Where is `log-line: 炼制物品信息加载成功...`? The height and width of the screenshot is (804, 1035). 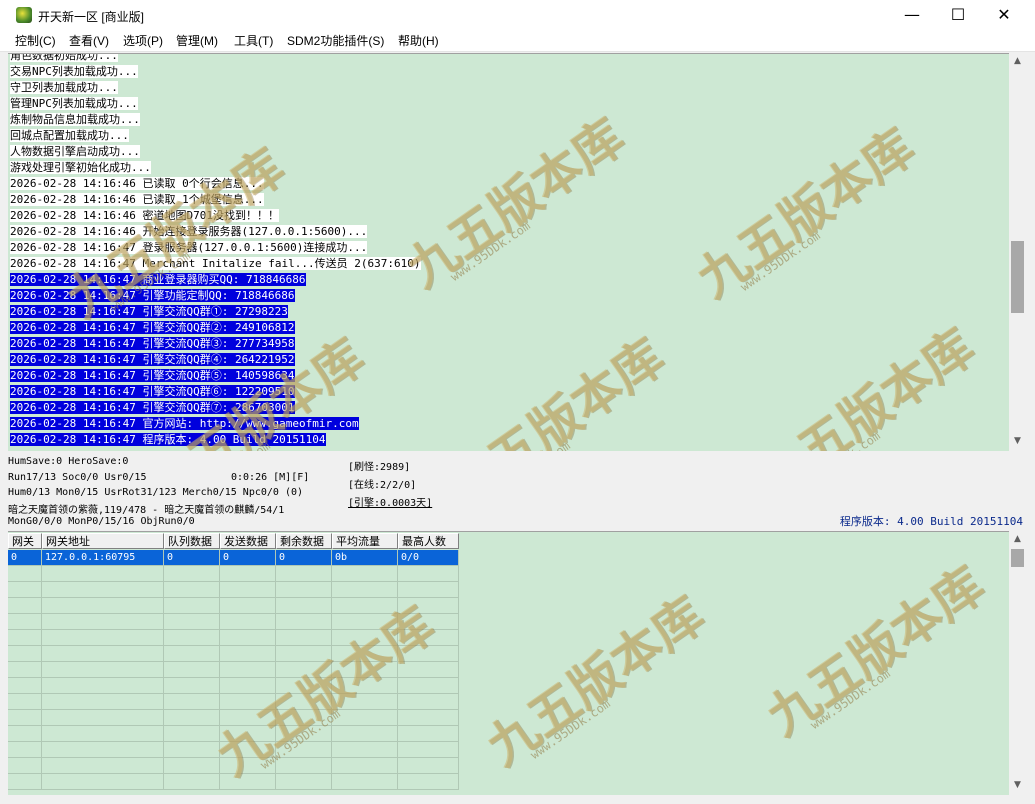 log-line: 炼制物品信息加载成功... is located at coordinates (75, 120).